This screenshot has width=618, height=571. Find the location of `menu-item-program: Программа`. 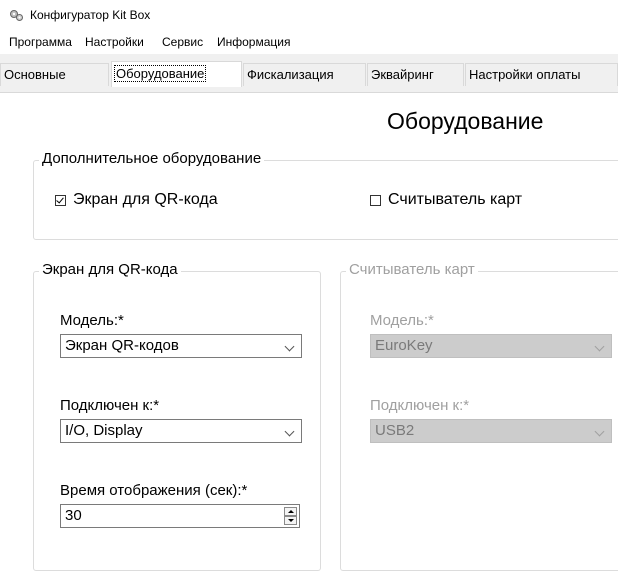

menu-item-program: Программа is located at coordinates (40, 42).